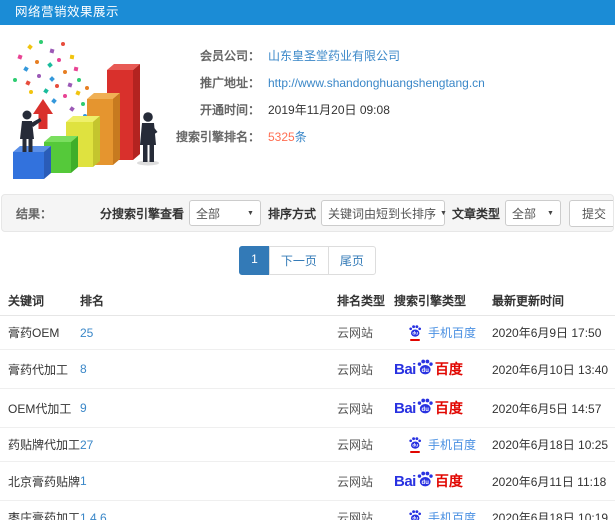 Image resolution: width=615 pixels, height=520 pixels. What do you see at coordinates (553, 408) in the screenshot?
I see `updated-time-cell: 2020年6月5日 14:57` at bounding box center [553, 408].